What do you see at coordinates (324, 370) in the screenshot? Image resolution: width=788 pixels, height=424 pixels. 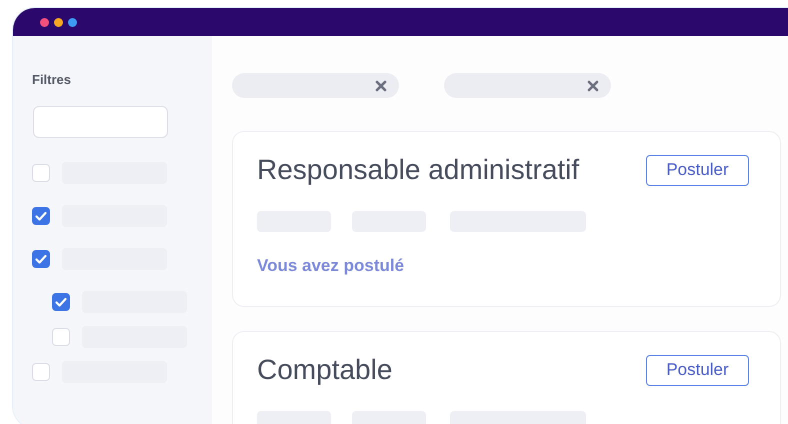 I see `job-title: Comptable` at bounding box center [324, 370].